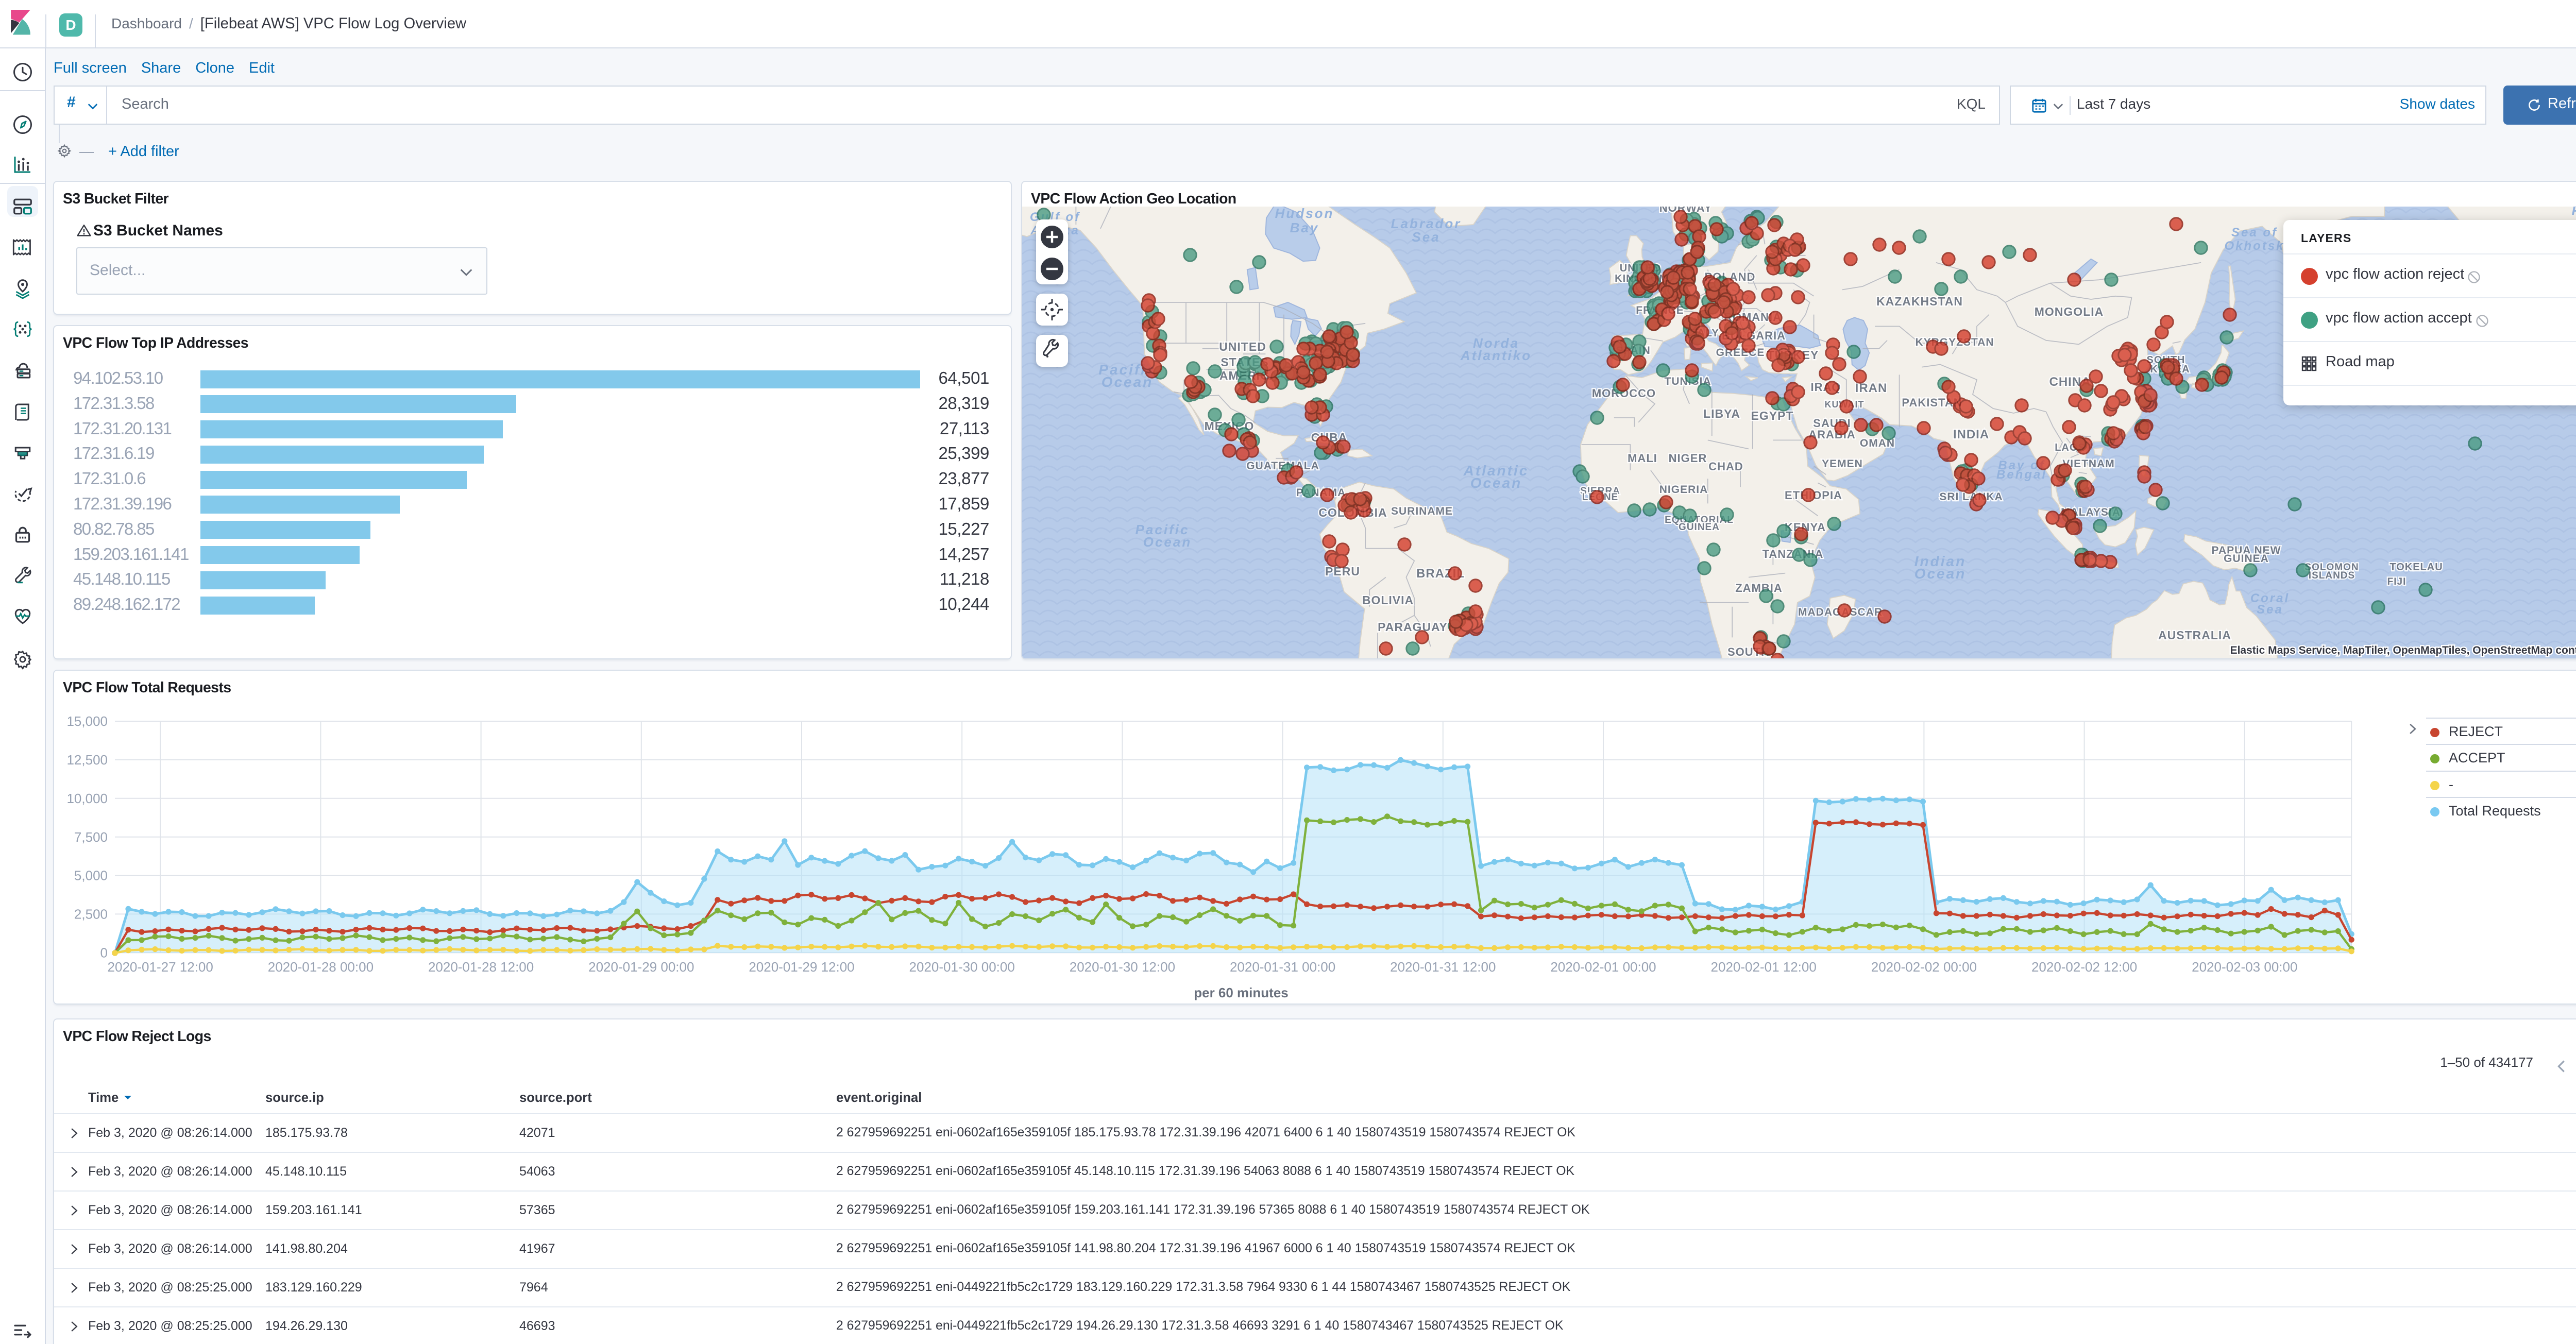 This screenshot has width=2576, height=1344. What do you see at coordinates (962, 967) in the screenshot?
I see `svg-text: 2020-01-30 00:00` at bounding box center [962, 967].